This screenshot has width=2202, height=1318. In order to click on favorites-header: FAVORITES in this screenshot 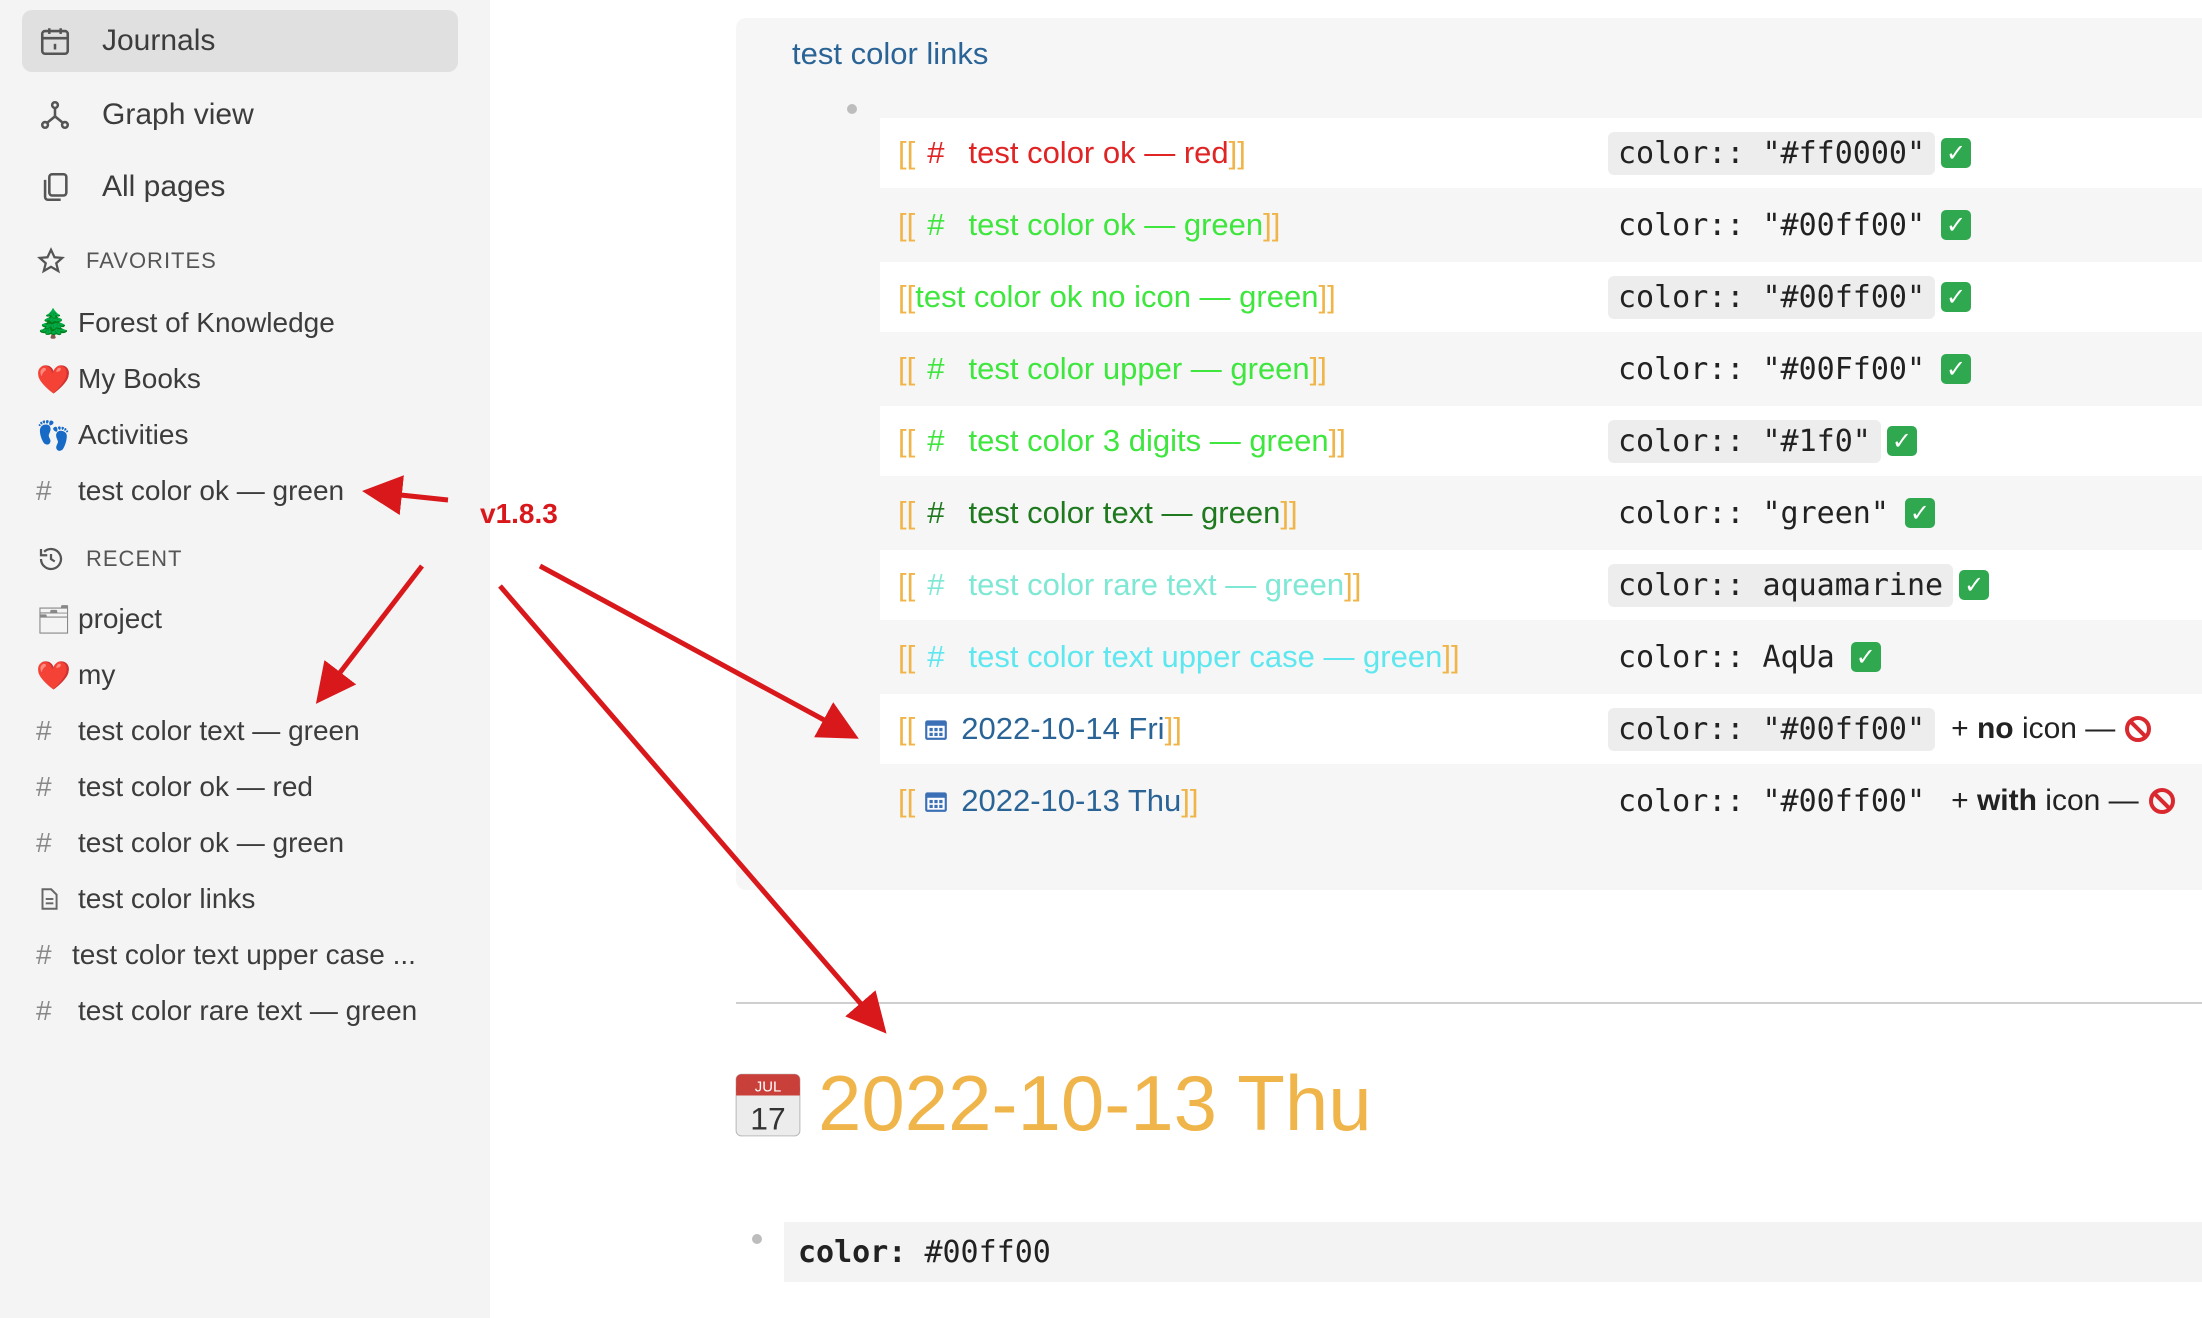, I will do `click(126, 261)`.